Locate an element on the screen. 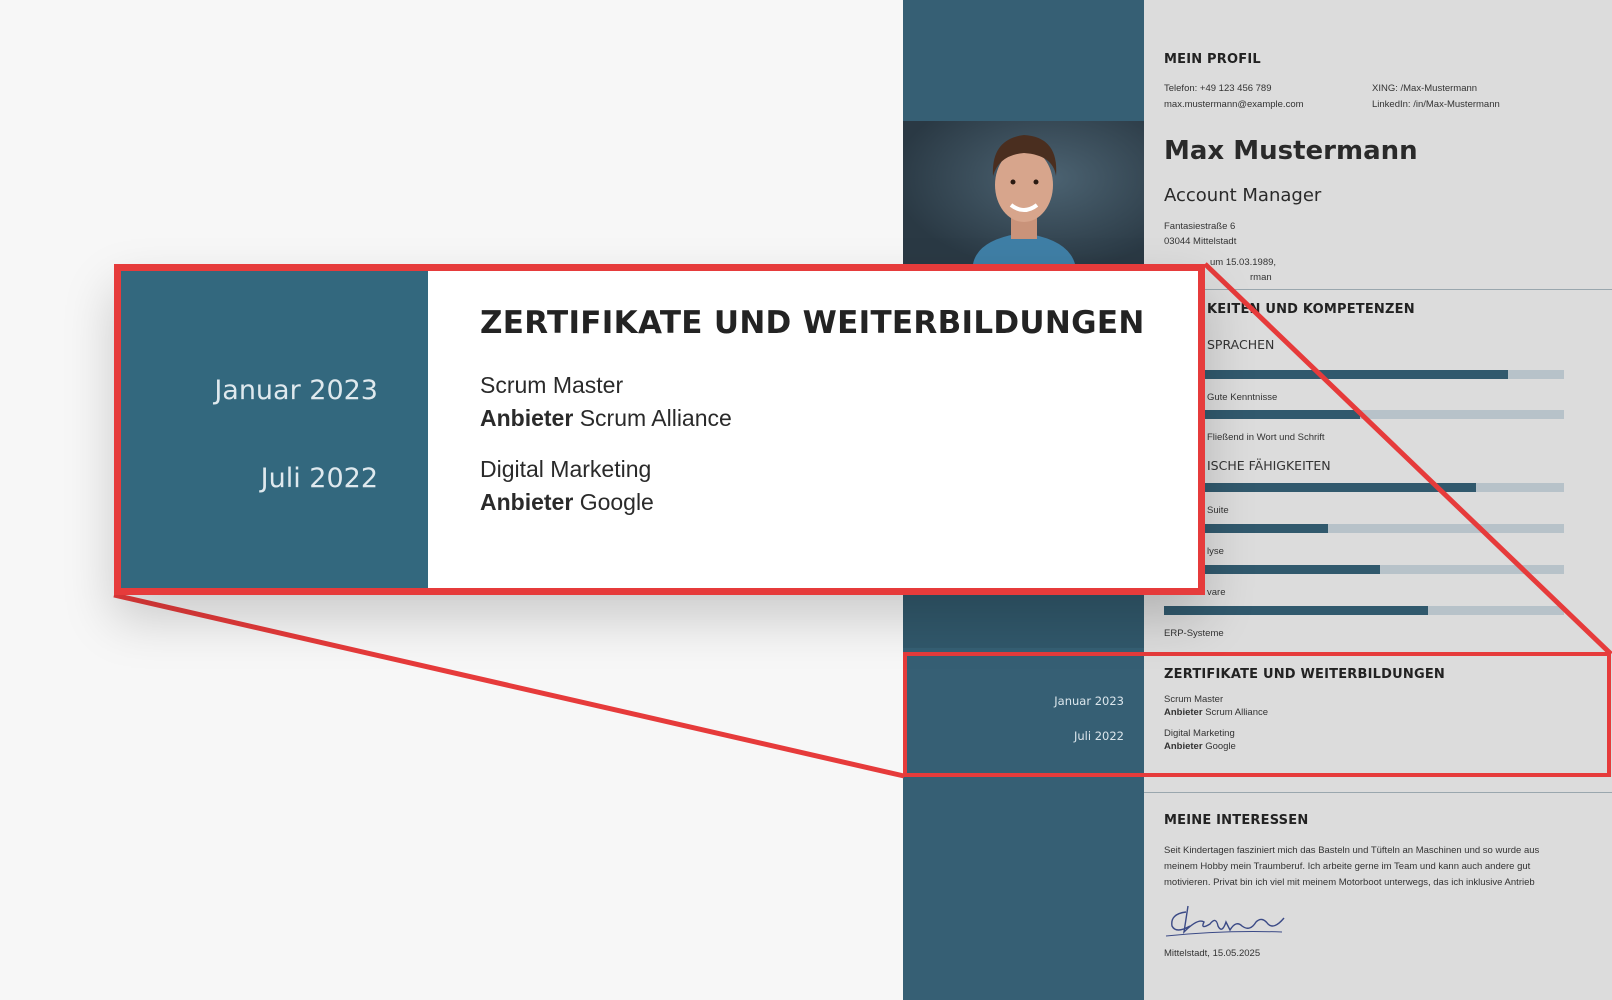  cert-title: Scrum Master is located at coordinates (552, 385).